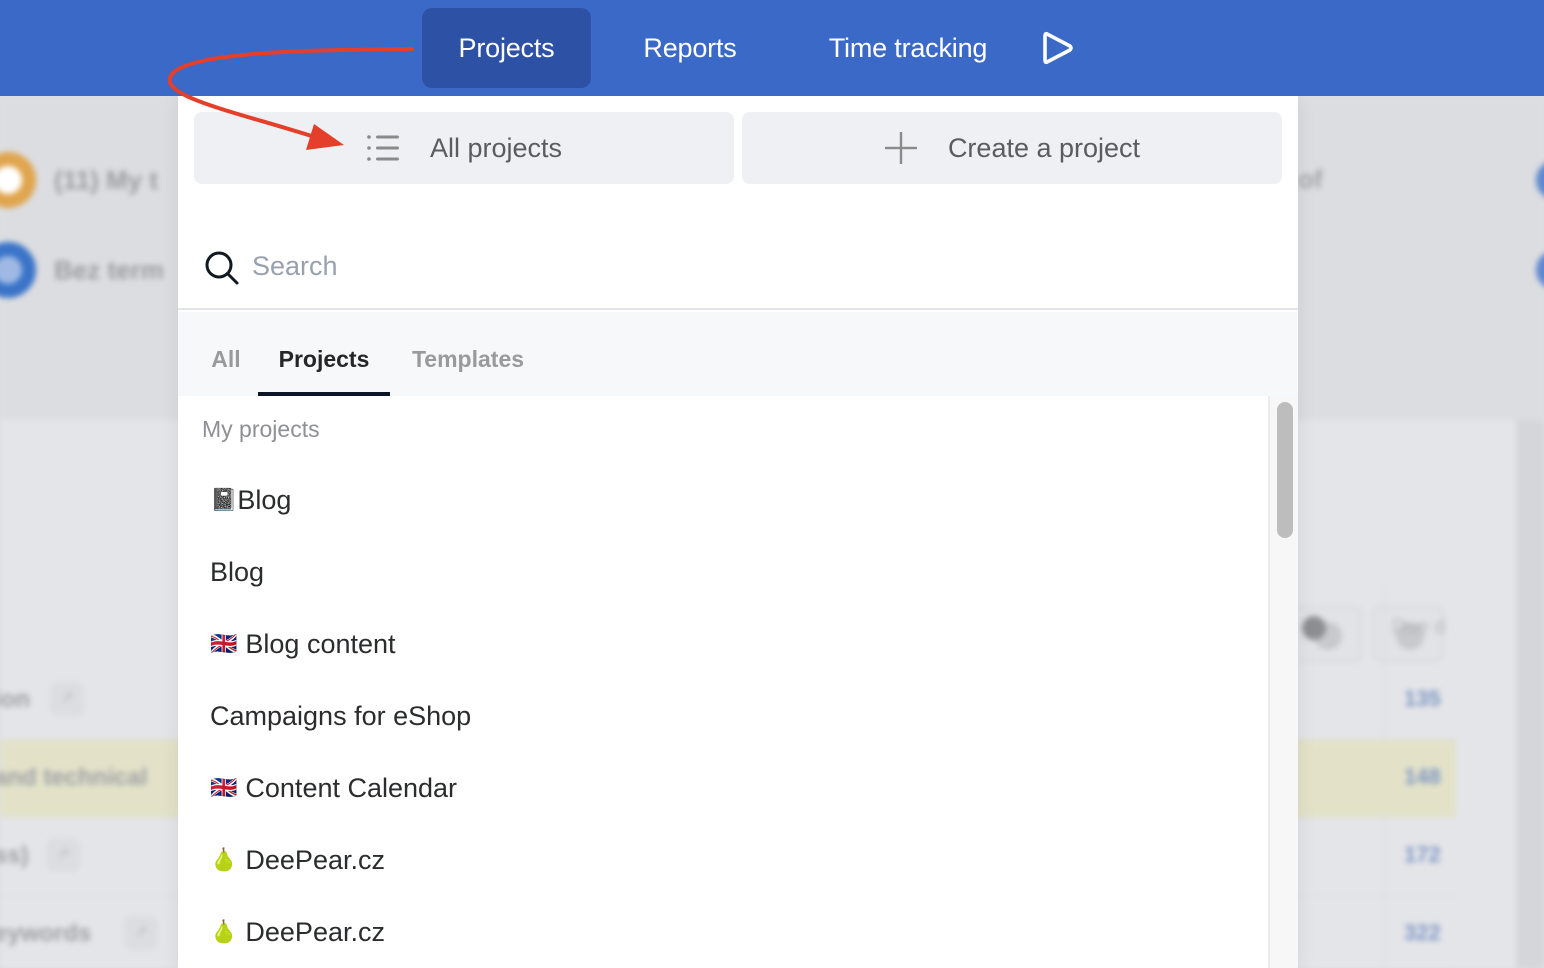 This screenshot has height=968, width=1544. What do you see at coordinates (18, 180) in the screenshot?
I see `star-filter-icon` at bounding box center [18, 180].